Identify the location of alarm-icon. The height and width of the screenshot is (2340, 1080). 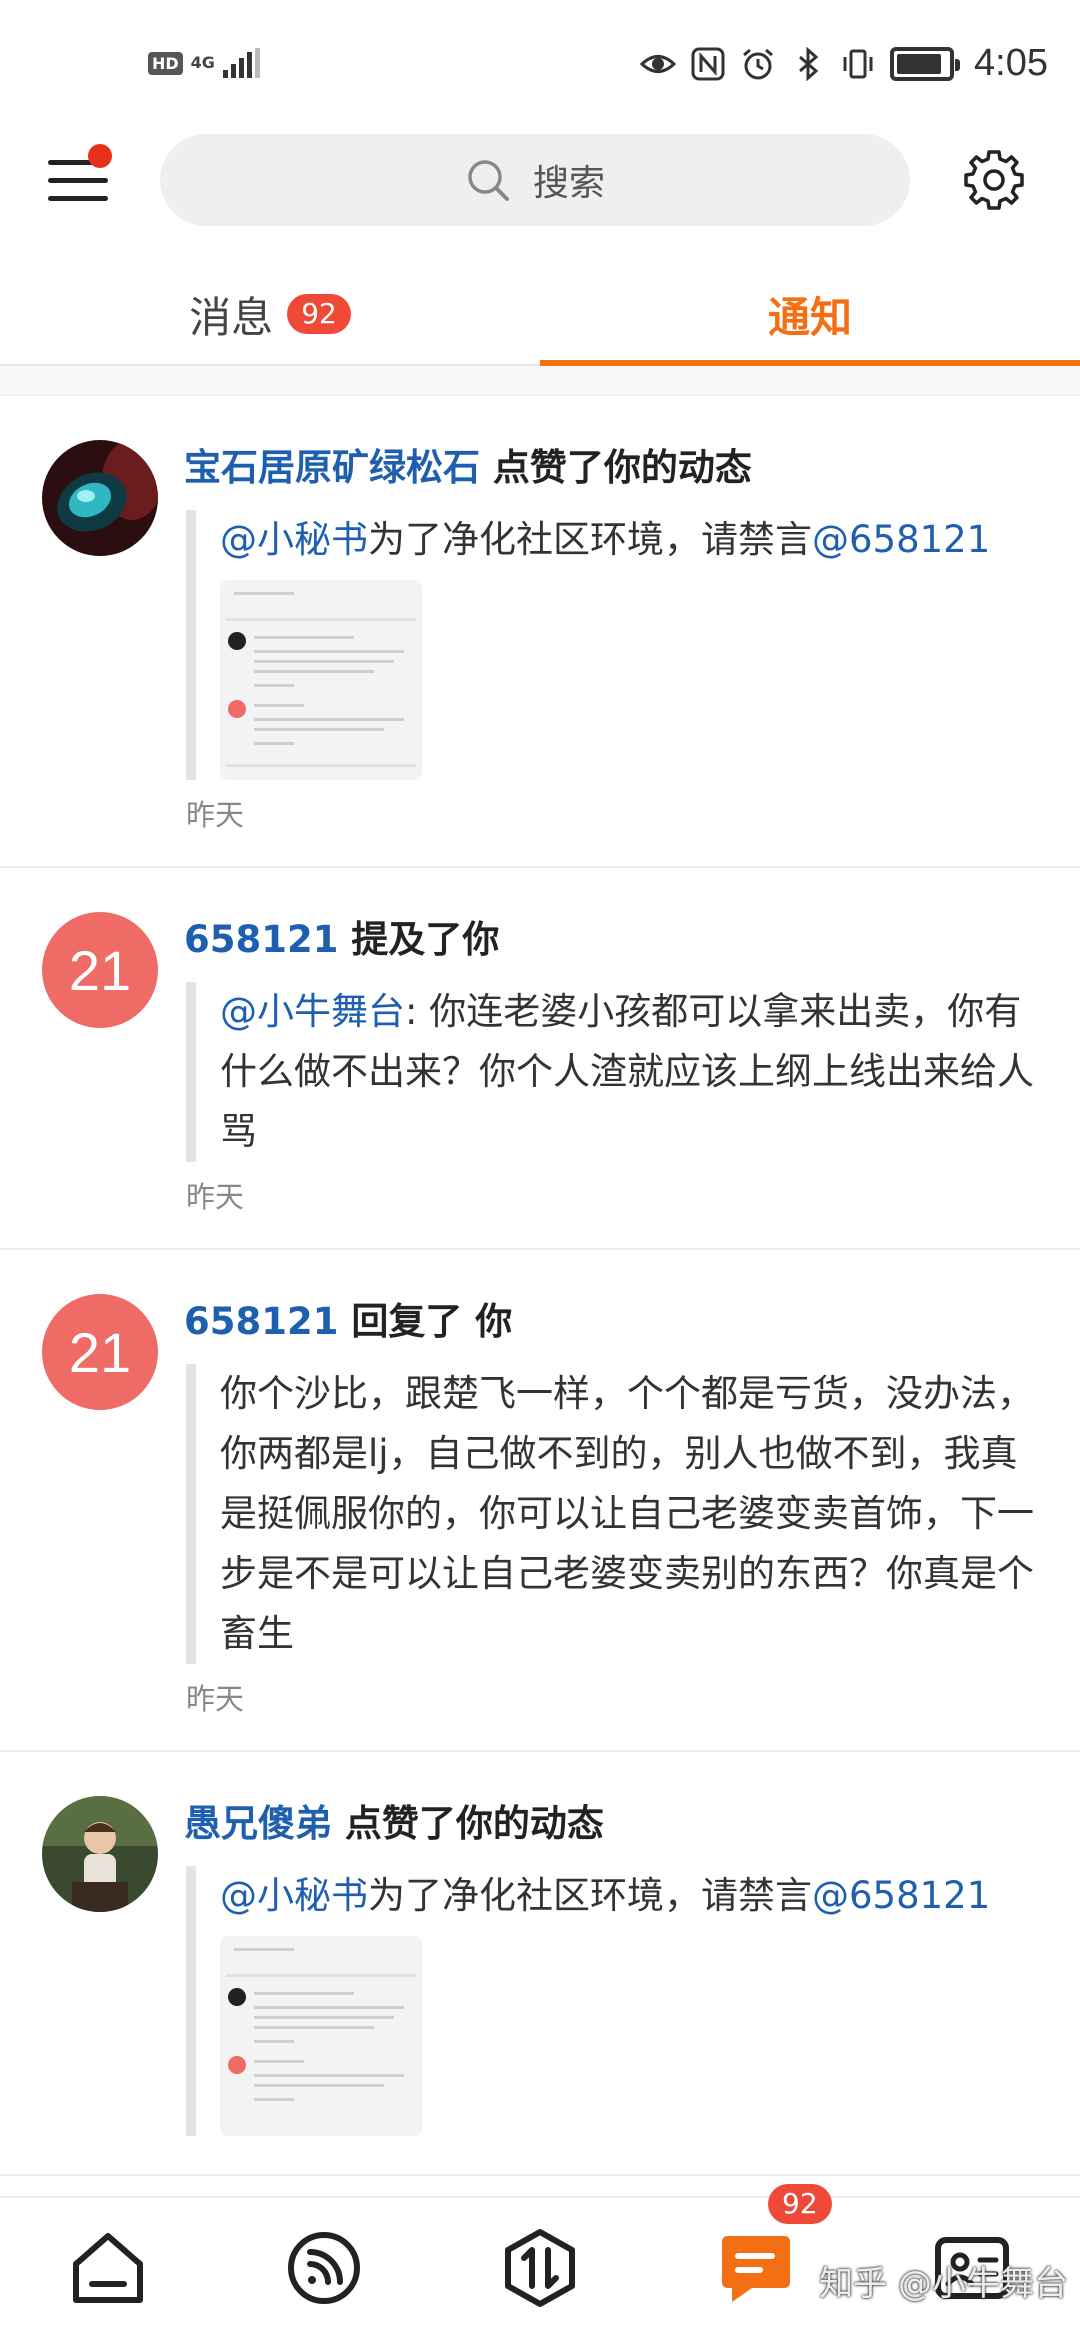
(758, 63).